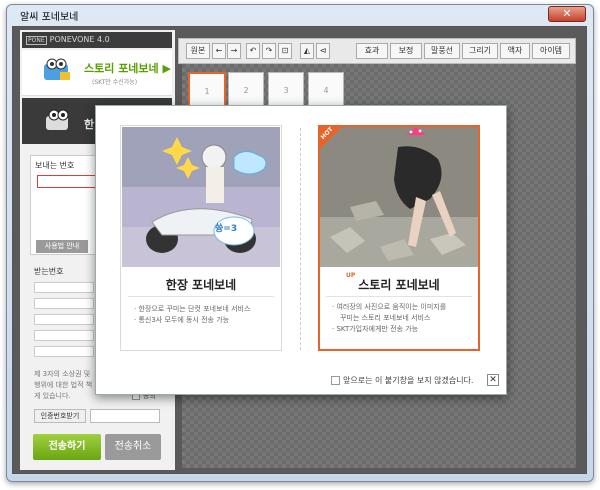 This screenshot has width=600, height=490. I want to click on frame-button: 액자, so click(515, 51).